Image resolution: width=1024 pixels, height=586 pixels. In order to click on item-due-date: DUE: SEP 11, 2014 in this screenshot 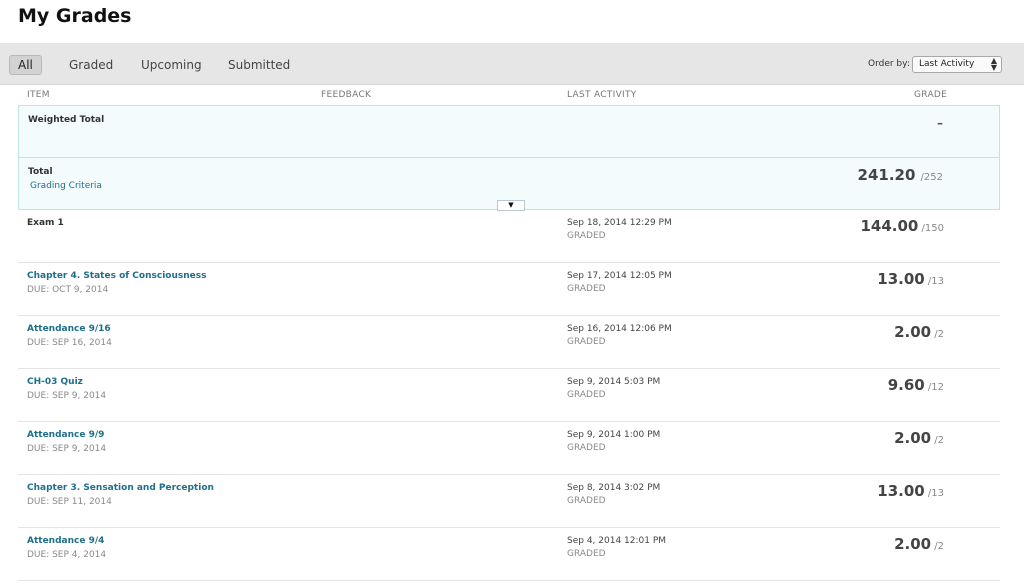, I will do `click(69, 502)`.